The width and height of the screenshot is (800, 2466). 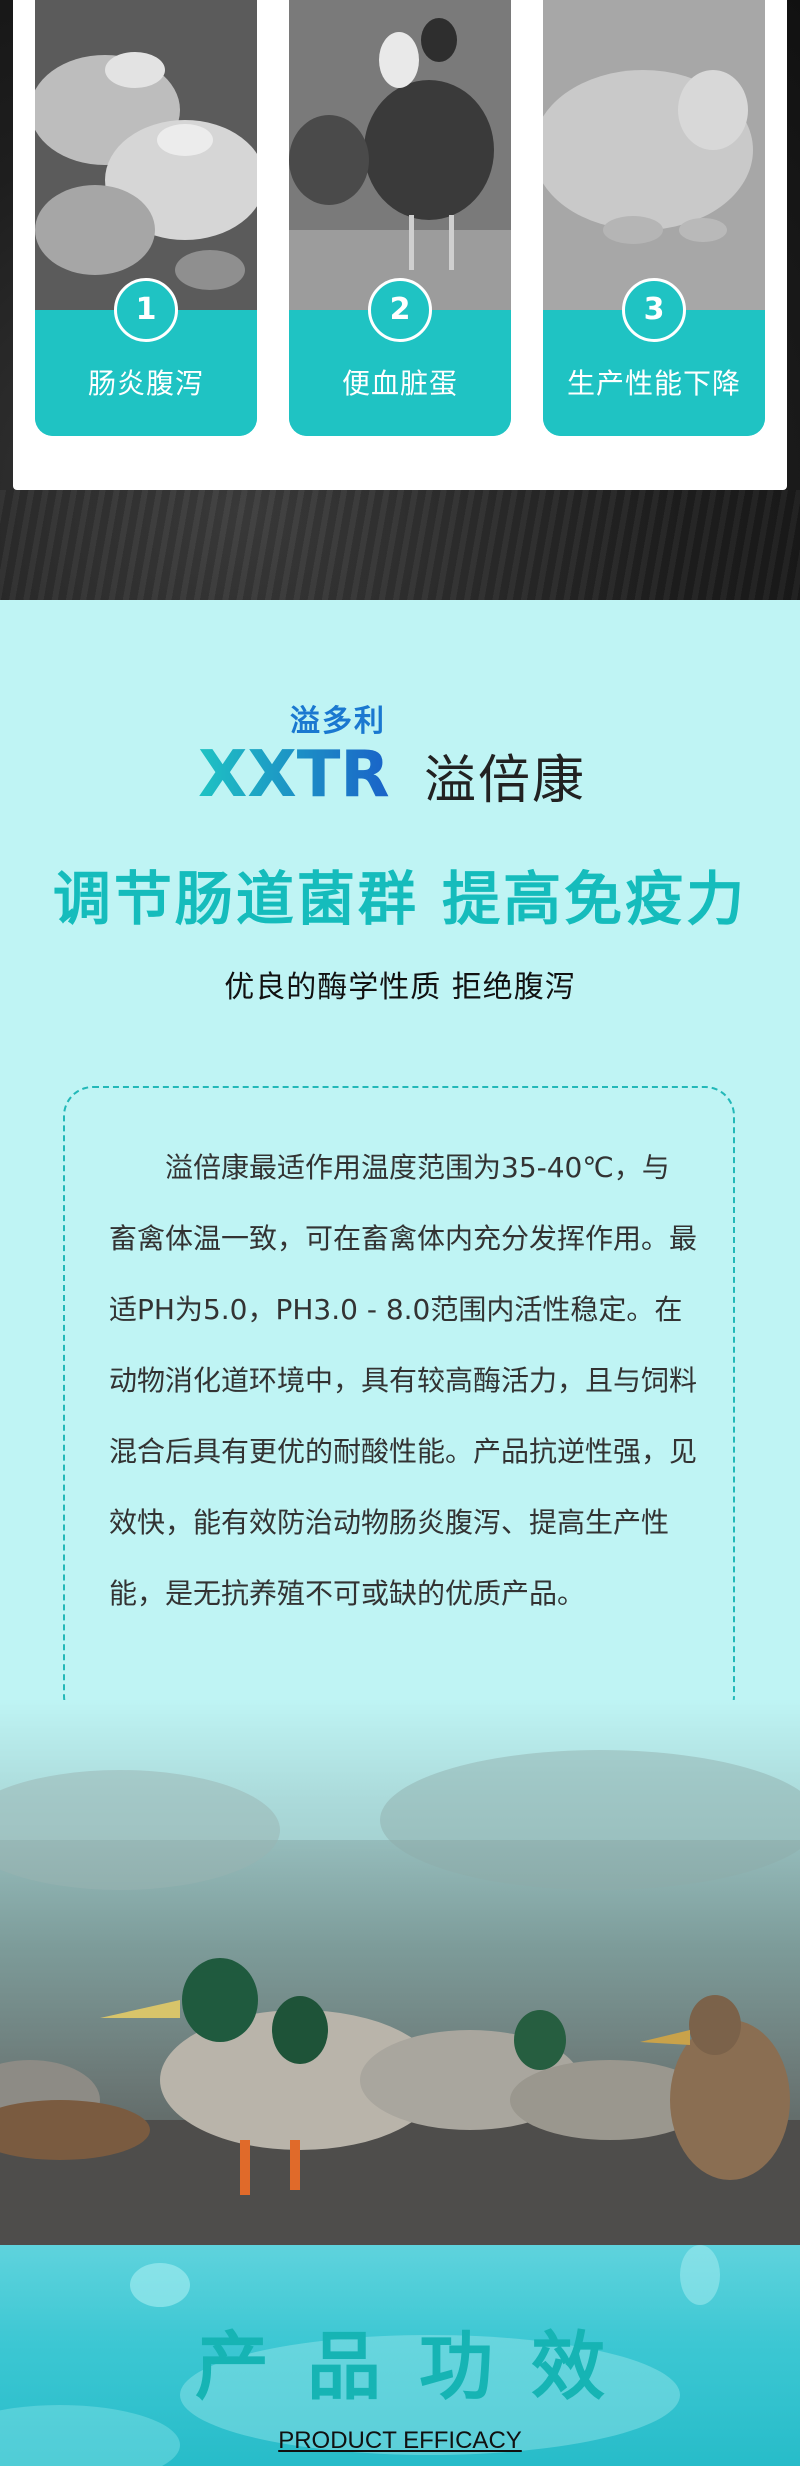 I want to click on symptom-card-3: 3 生产性能下降, so click(x=654, y=218).